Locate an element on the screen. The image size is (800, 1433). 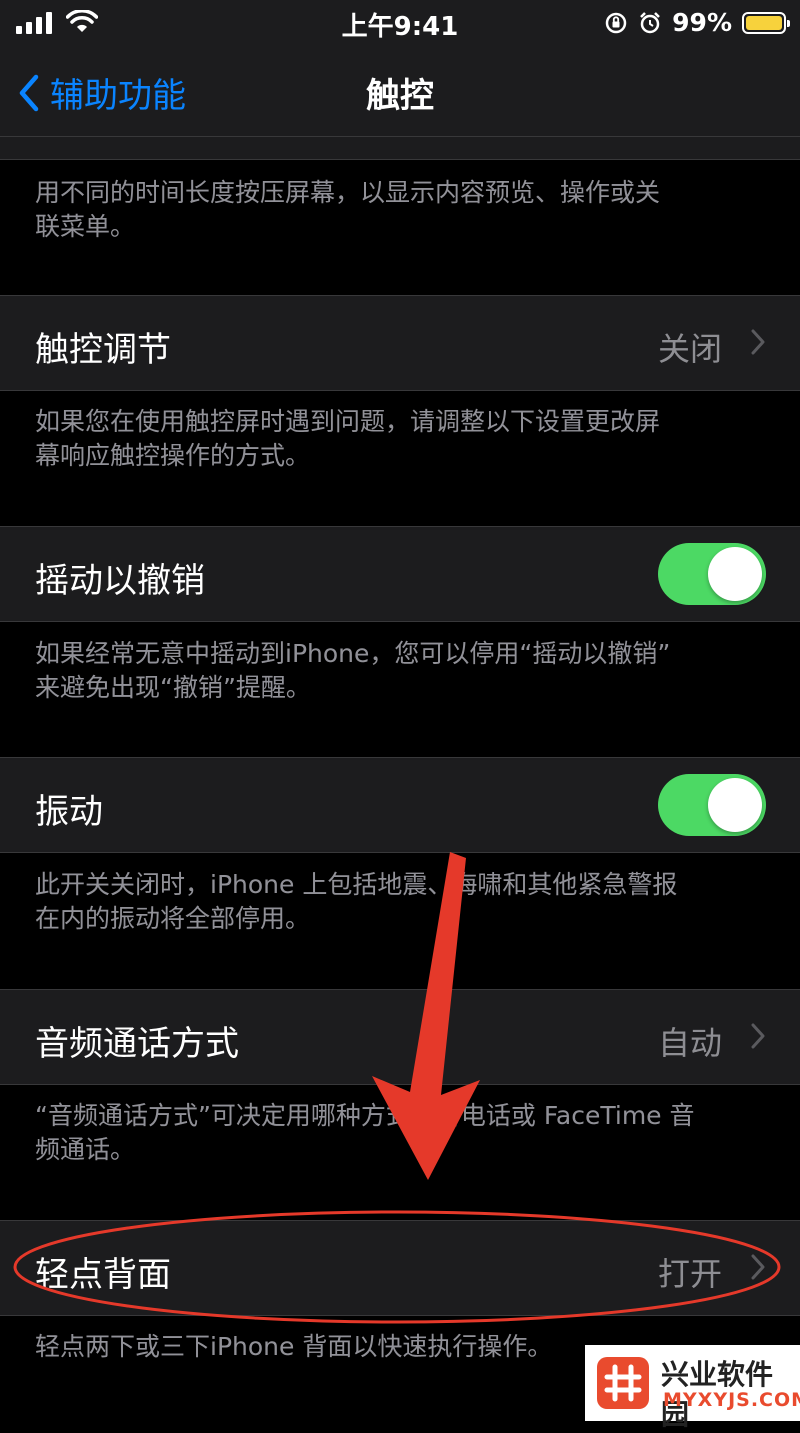
shake-to-undo-toggle is located at coordinates (712, 574).